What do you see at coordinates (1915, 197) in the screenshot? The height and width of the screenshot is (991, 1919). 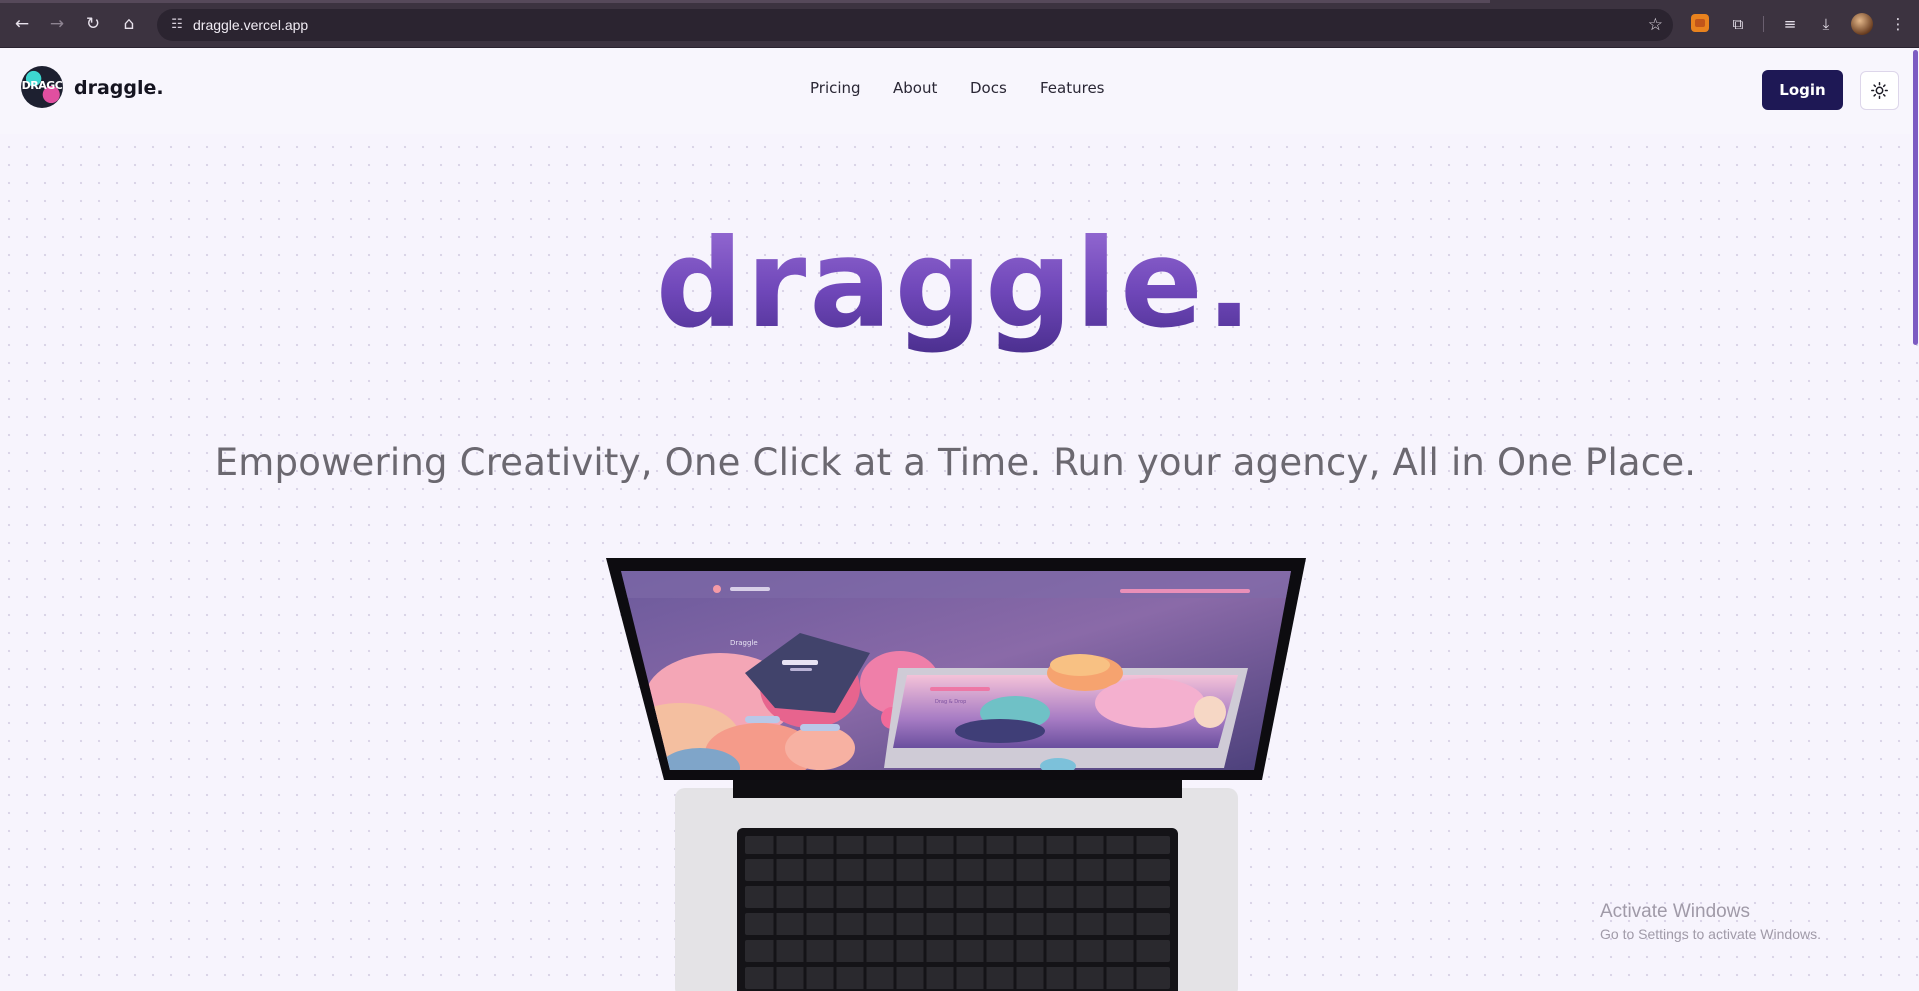 I see `scrollbar-thumb` at bounding box center [1915, 197].